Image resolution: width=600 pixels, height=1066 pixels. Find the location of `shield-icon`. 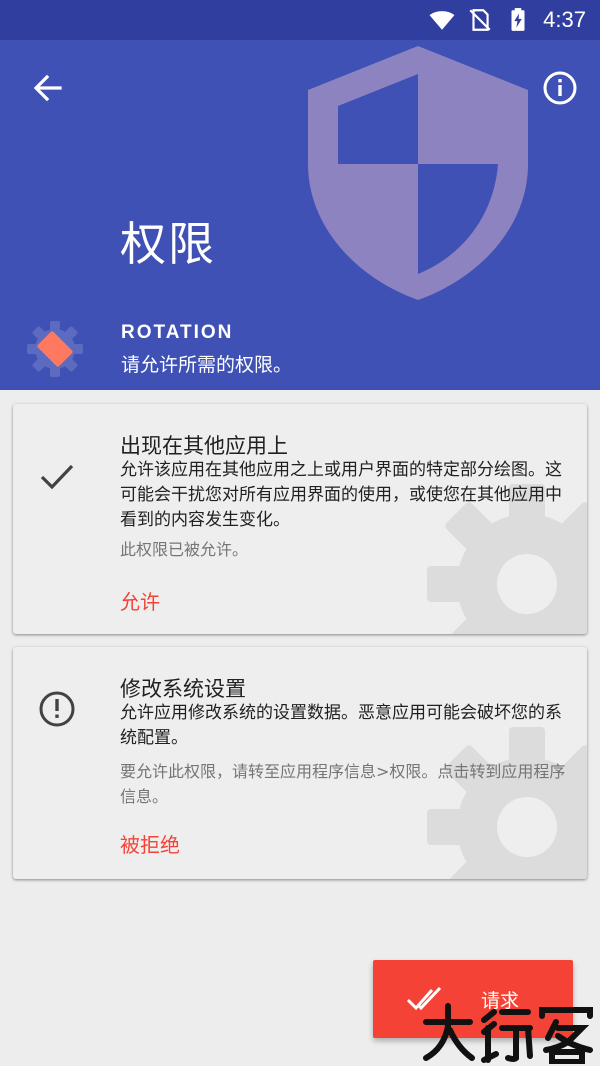

shield-icon is located at coordinates (418, 173).